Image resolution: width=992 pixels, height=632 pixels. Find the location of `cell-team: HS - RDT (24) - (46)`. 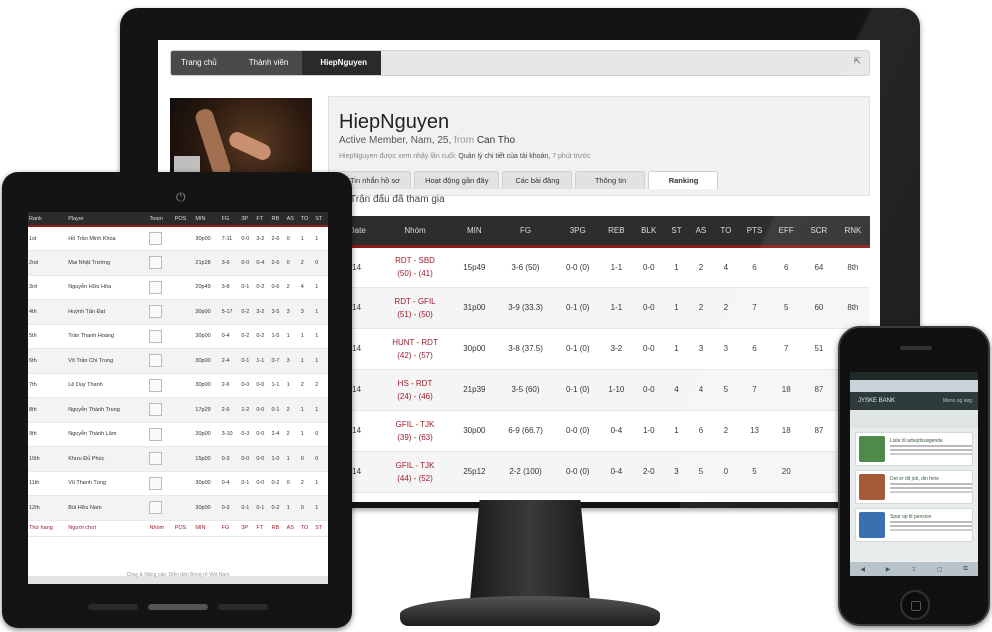

cell-team: HS - RDT (24) - (46) is located at coordinates (415, 390).